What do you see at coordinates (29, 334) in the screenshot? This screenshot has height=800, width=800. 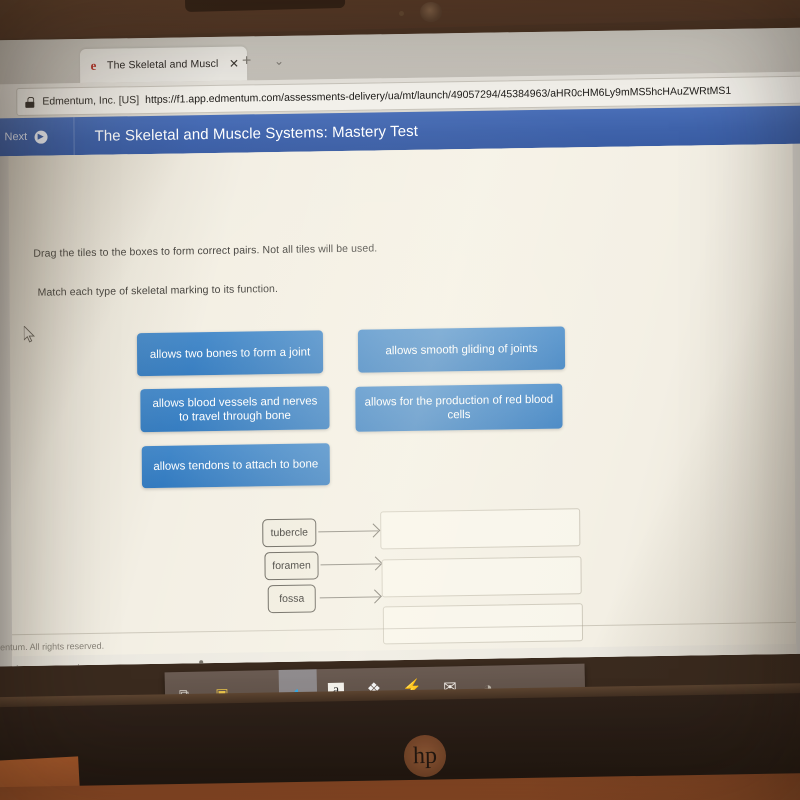 I see `mouse-cursor-icon` at bounding box center [29, 334].